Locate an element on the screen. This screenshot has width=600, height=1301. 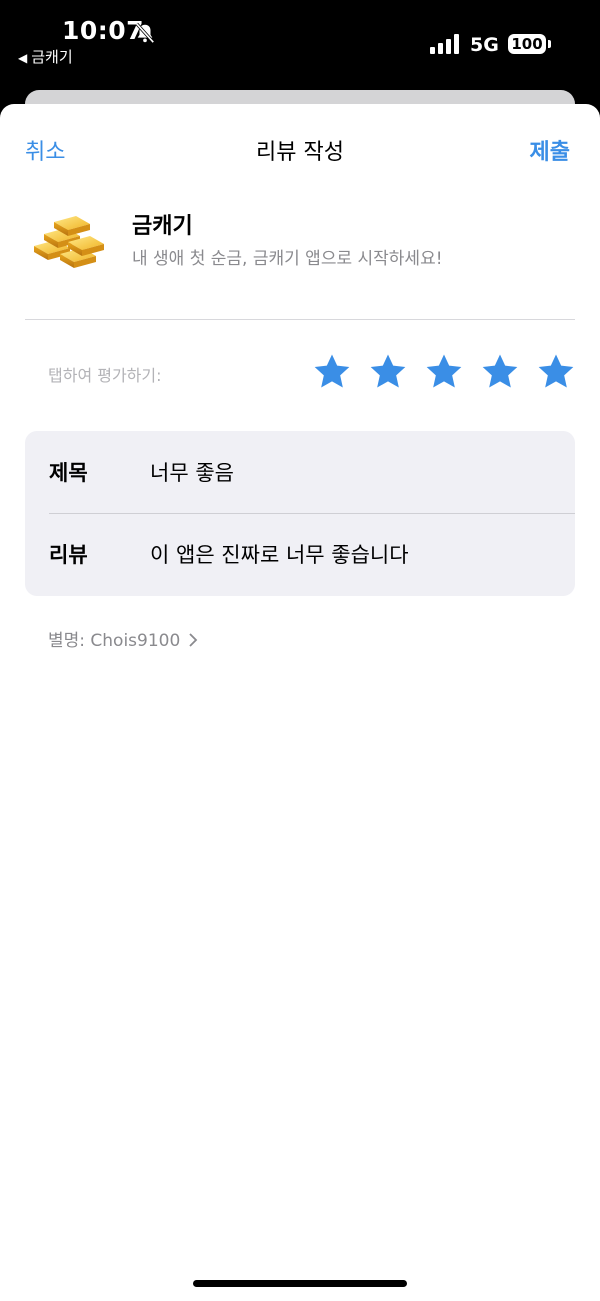
back-triangle-icon: ◀ is located at coordinates (23, 58).